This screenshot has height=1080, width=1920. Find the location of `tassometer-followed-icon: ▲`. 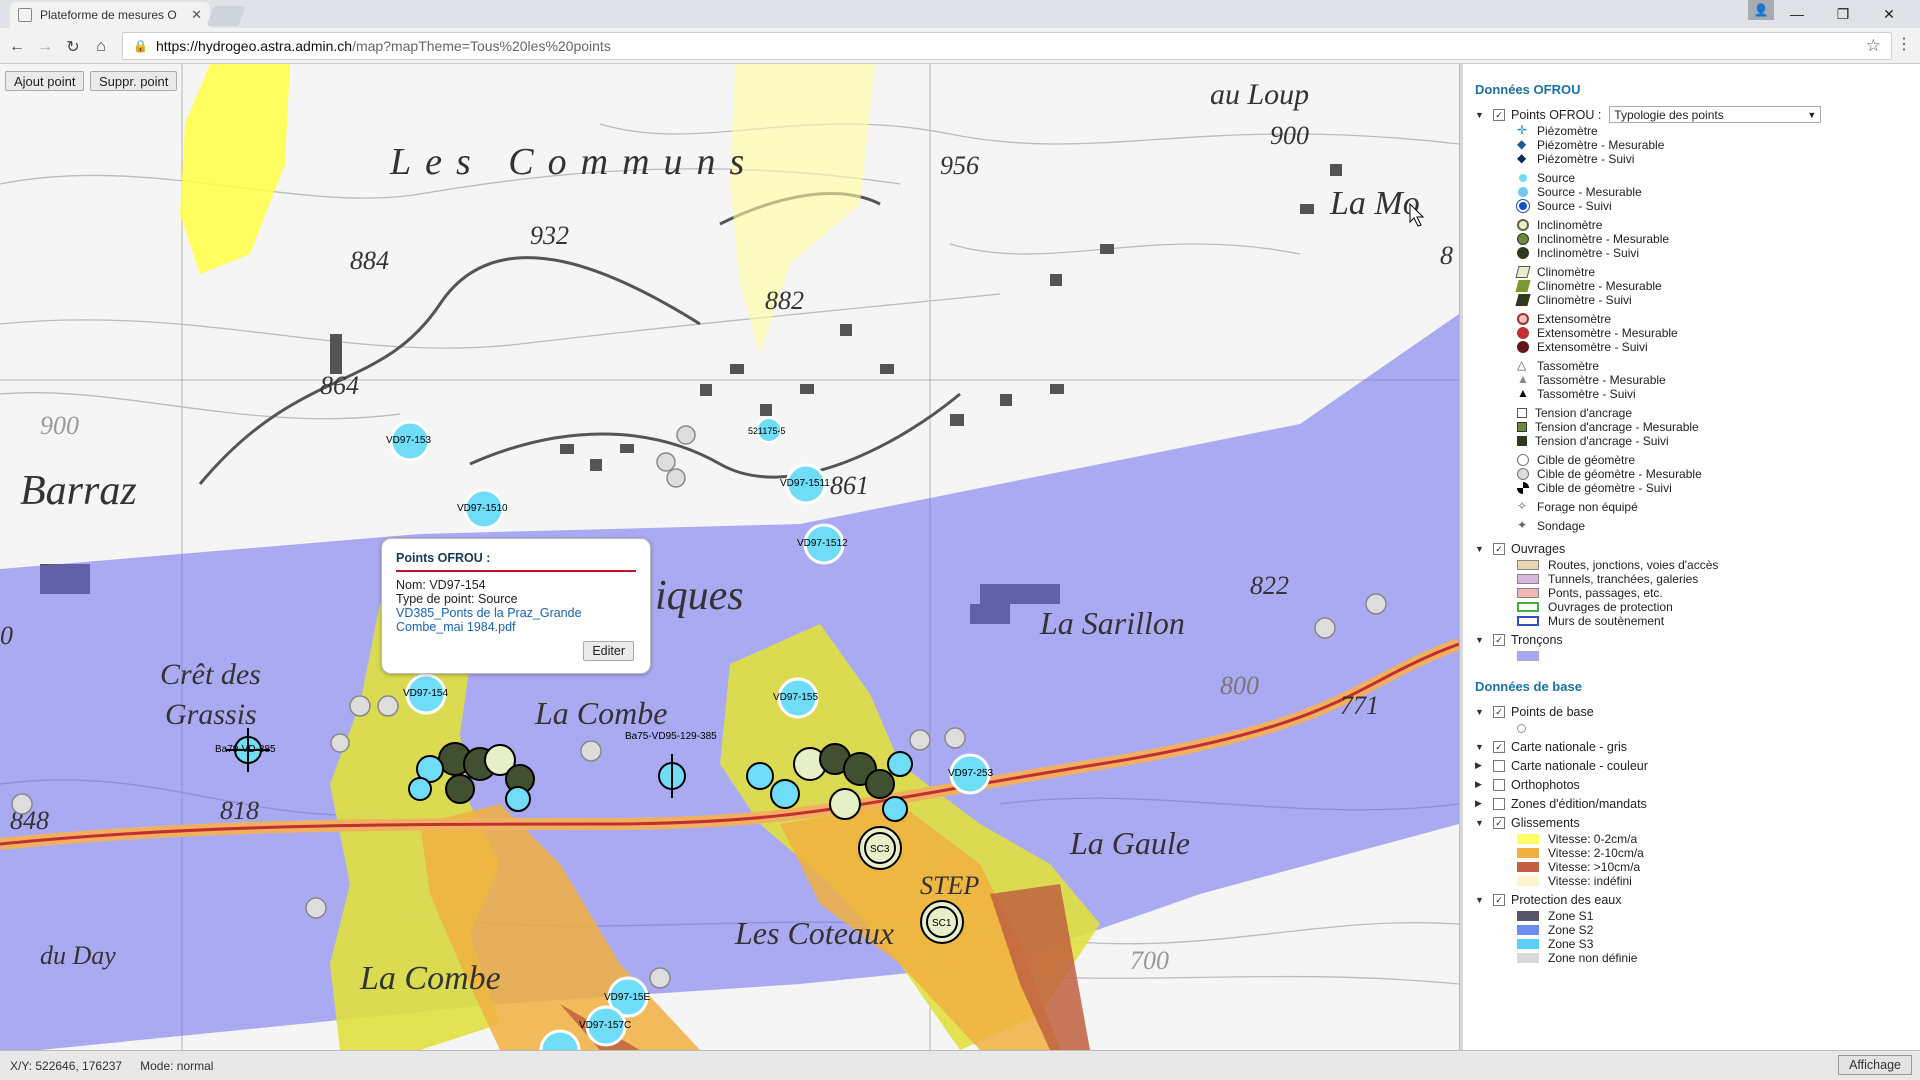

tassometer-followed-icon: ▲ is located at coordinates (1523, 393).